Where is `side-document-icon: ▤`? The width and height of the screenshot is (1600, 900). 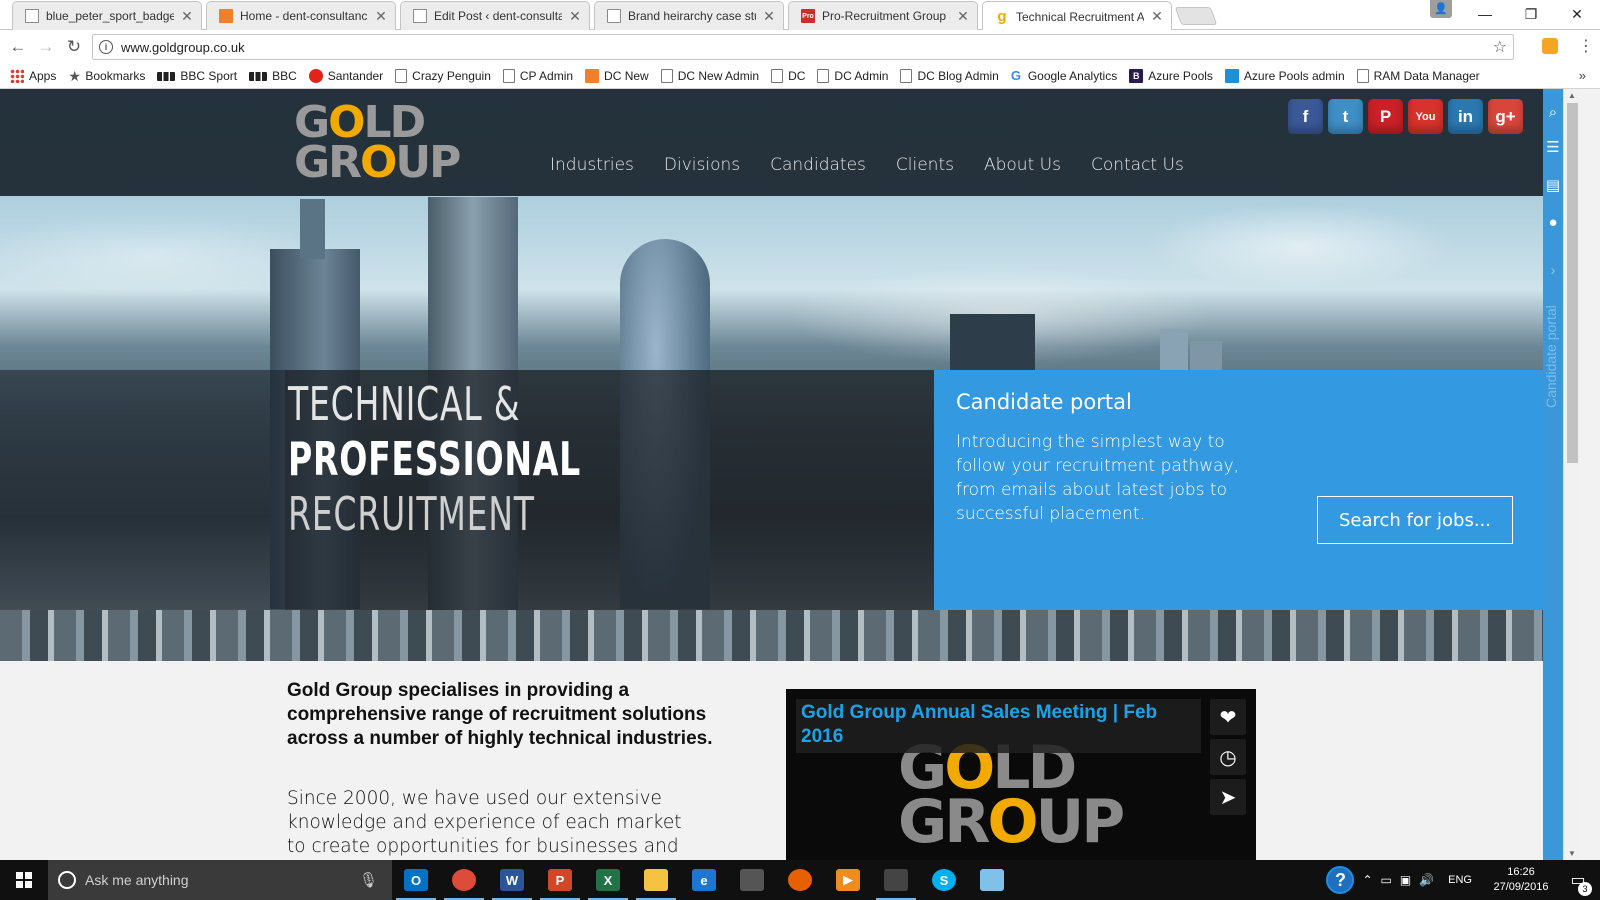 side-document-icon: ▤ is located at coordinates (1553, 185).